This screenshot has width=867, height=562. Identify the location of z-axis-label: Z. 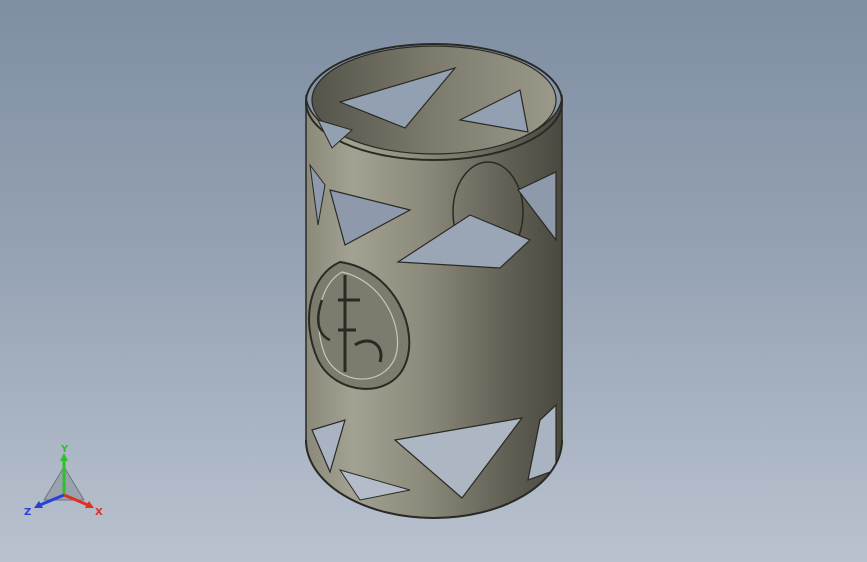
(27, 512).